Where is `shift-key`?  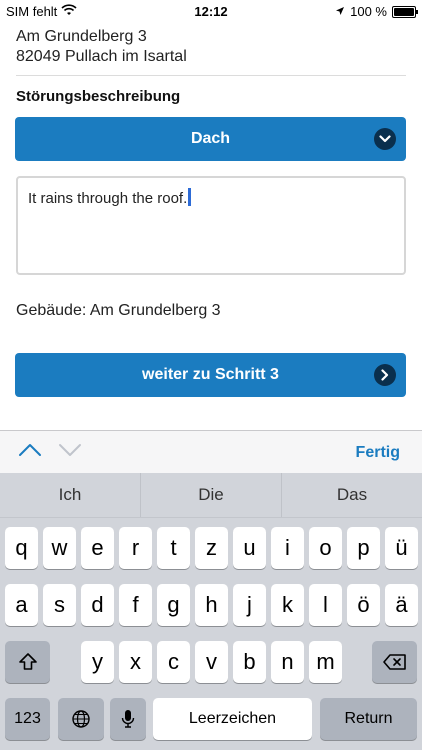
shift-key is located at coordinates (27, 662).